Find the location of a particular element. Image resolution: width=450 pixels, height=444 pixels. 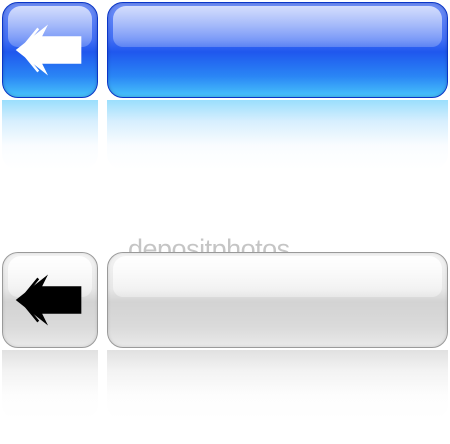

grey-back-button-reflection is located at coordinates (50, 385).